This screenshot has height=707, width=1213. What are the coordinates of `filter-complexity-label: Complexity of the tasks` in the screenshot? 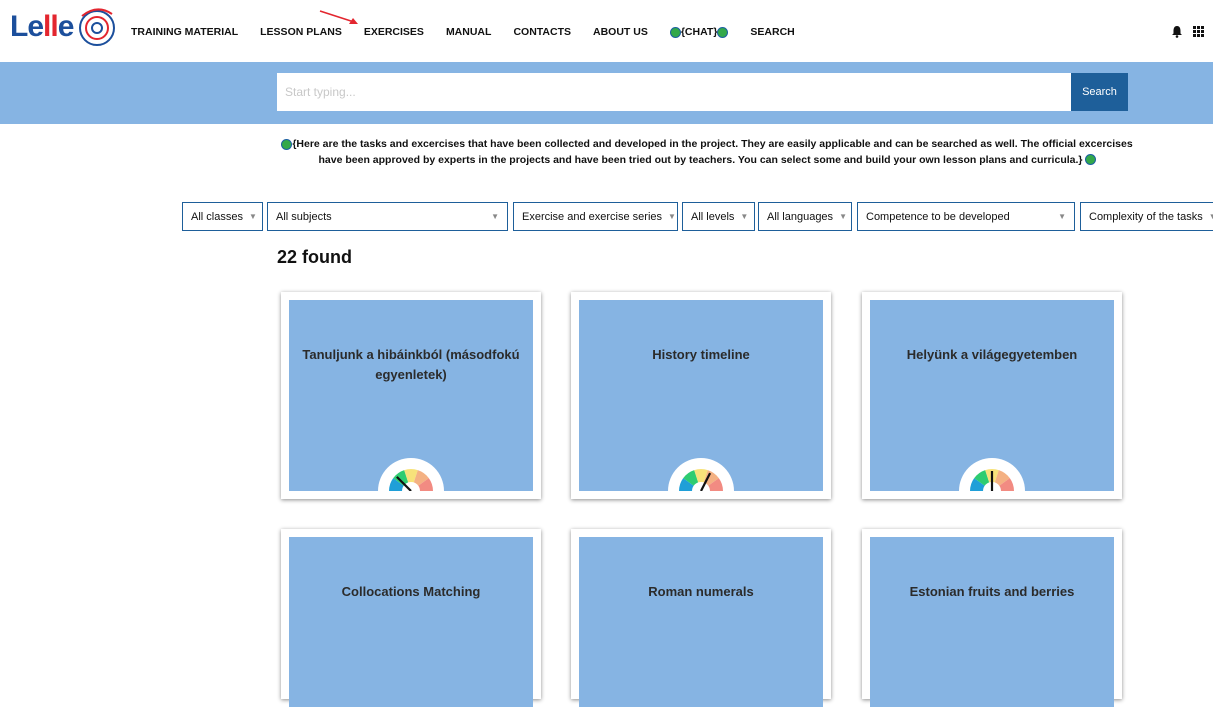 It's located at (1146, 216).